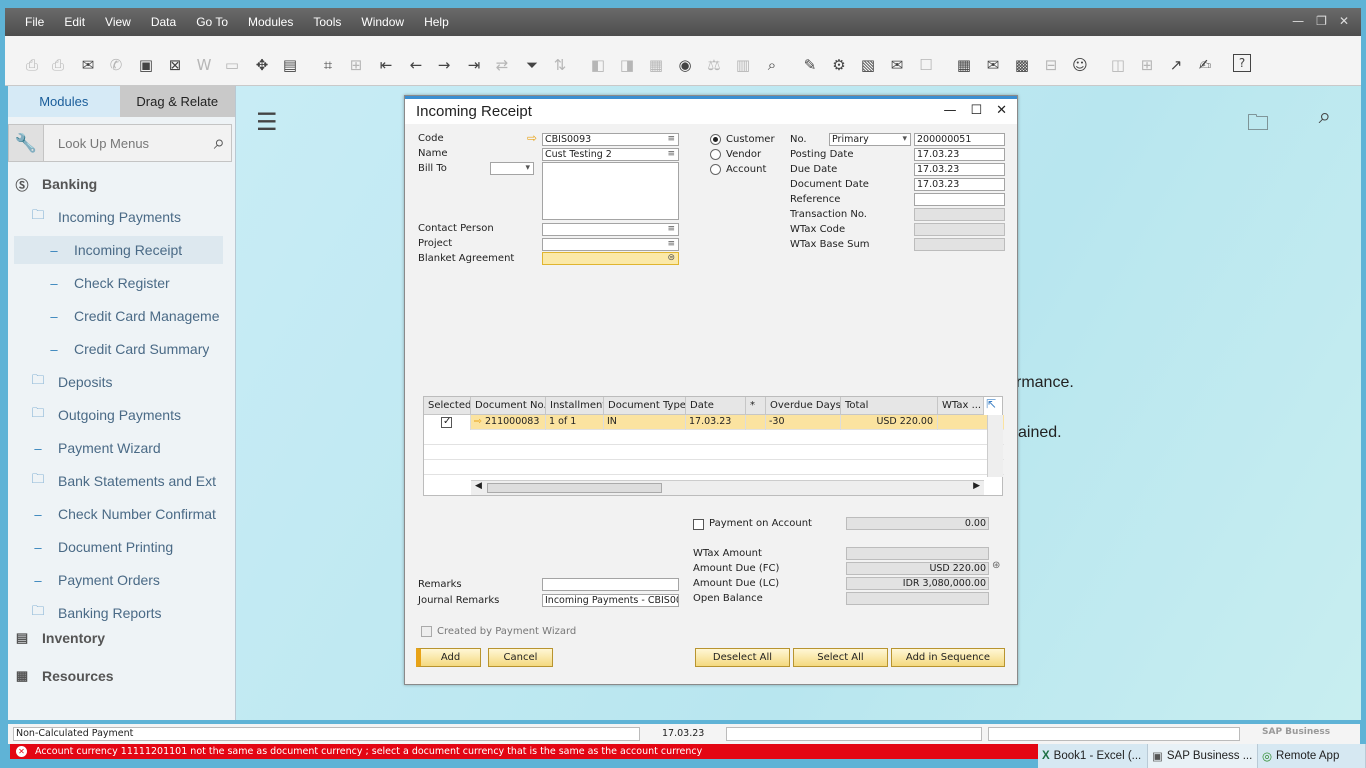 The height and width of the screenshot is (768, 1366). What do you see at coordinates (118, 22) in the screenshot?
I see `menu-view: View` at bounding box center [118, 22].